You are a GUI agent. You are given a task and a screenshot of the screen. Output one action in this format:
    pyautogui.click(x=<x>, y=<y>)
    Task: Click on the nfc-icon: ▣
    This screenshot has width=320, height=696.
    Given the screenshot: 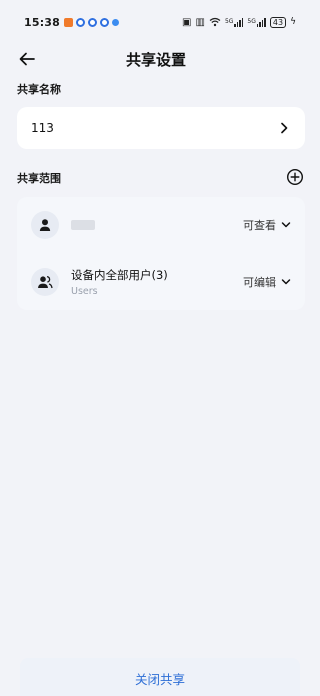 What is the action you would take?
    pyautogui.click(x=187, y=22)
    